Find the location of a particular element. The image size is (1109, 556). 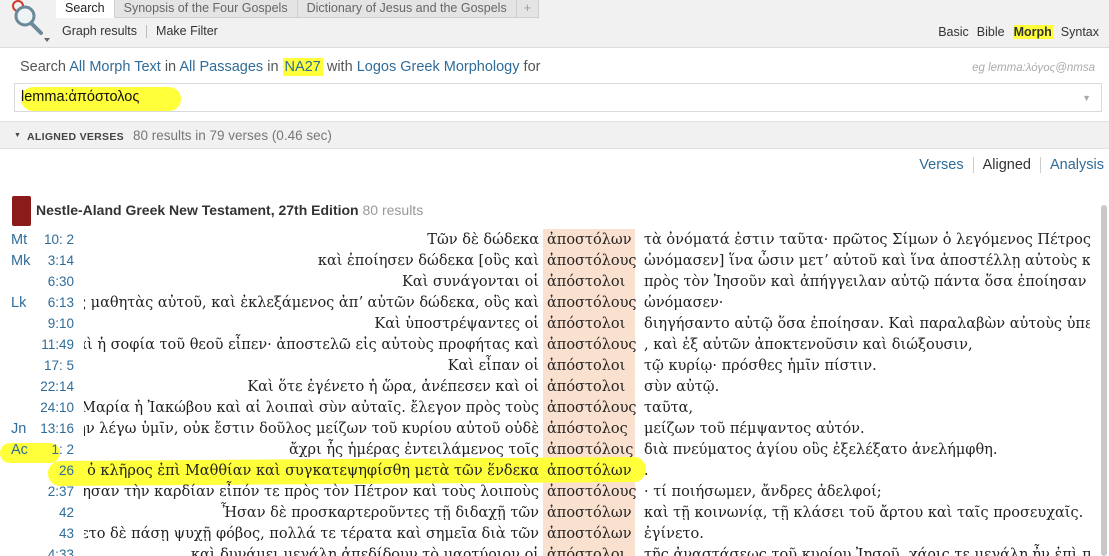

context-before: Καὶ συνάγονται οἱ is located at coordinates (470, 282).